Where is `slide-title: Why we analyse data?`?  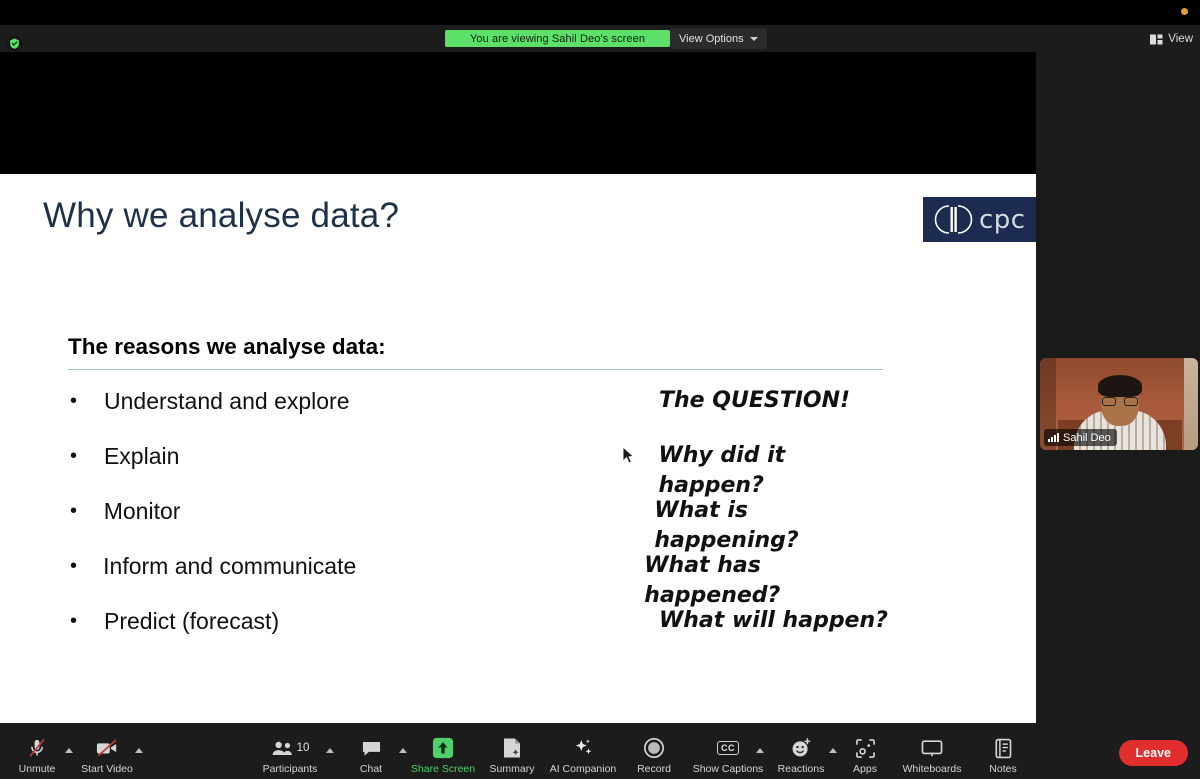 slide-title: Why we analyse data? is located at coordinates (221, 215).